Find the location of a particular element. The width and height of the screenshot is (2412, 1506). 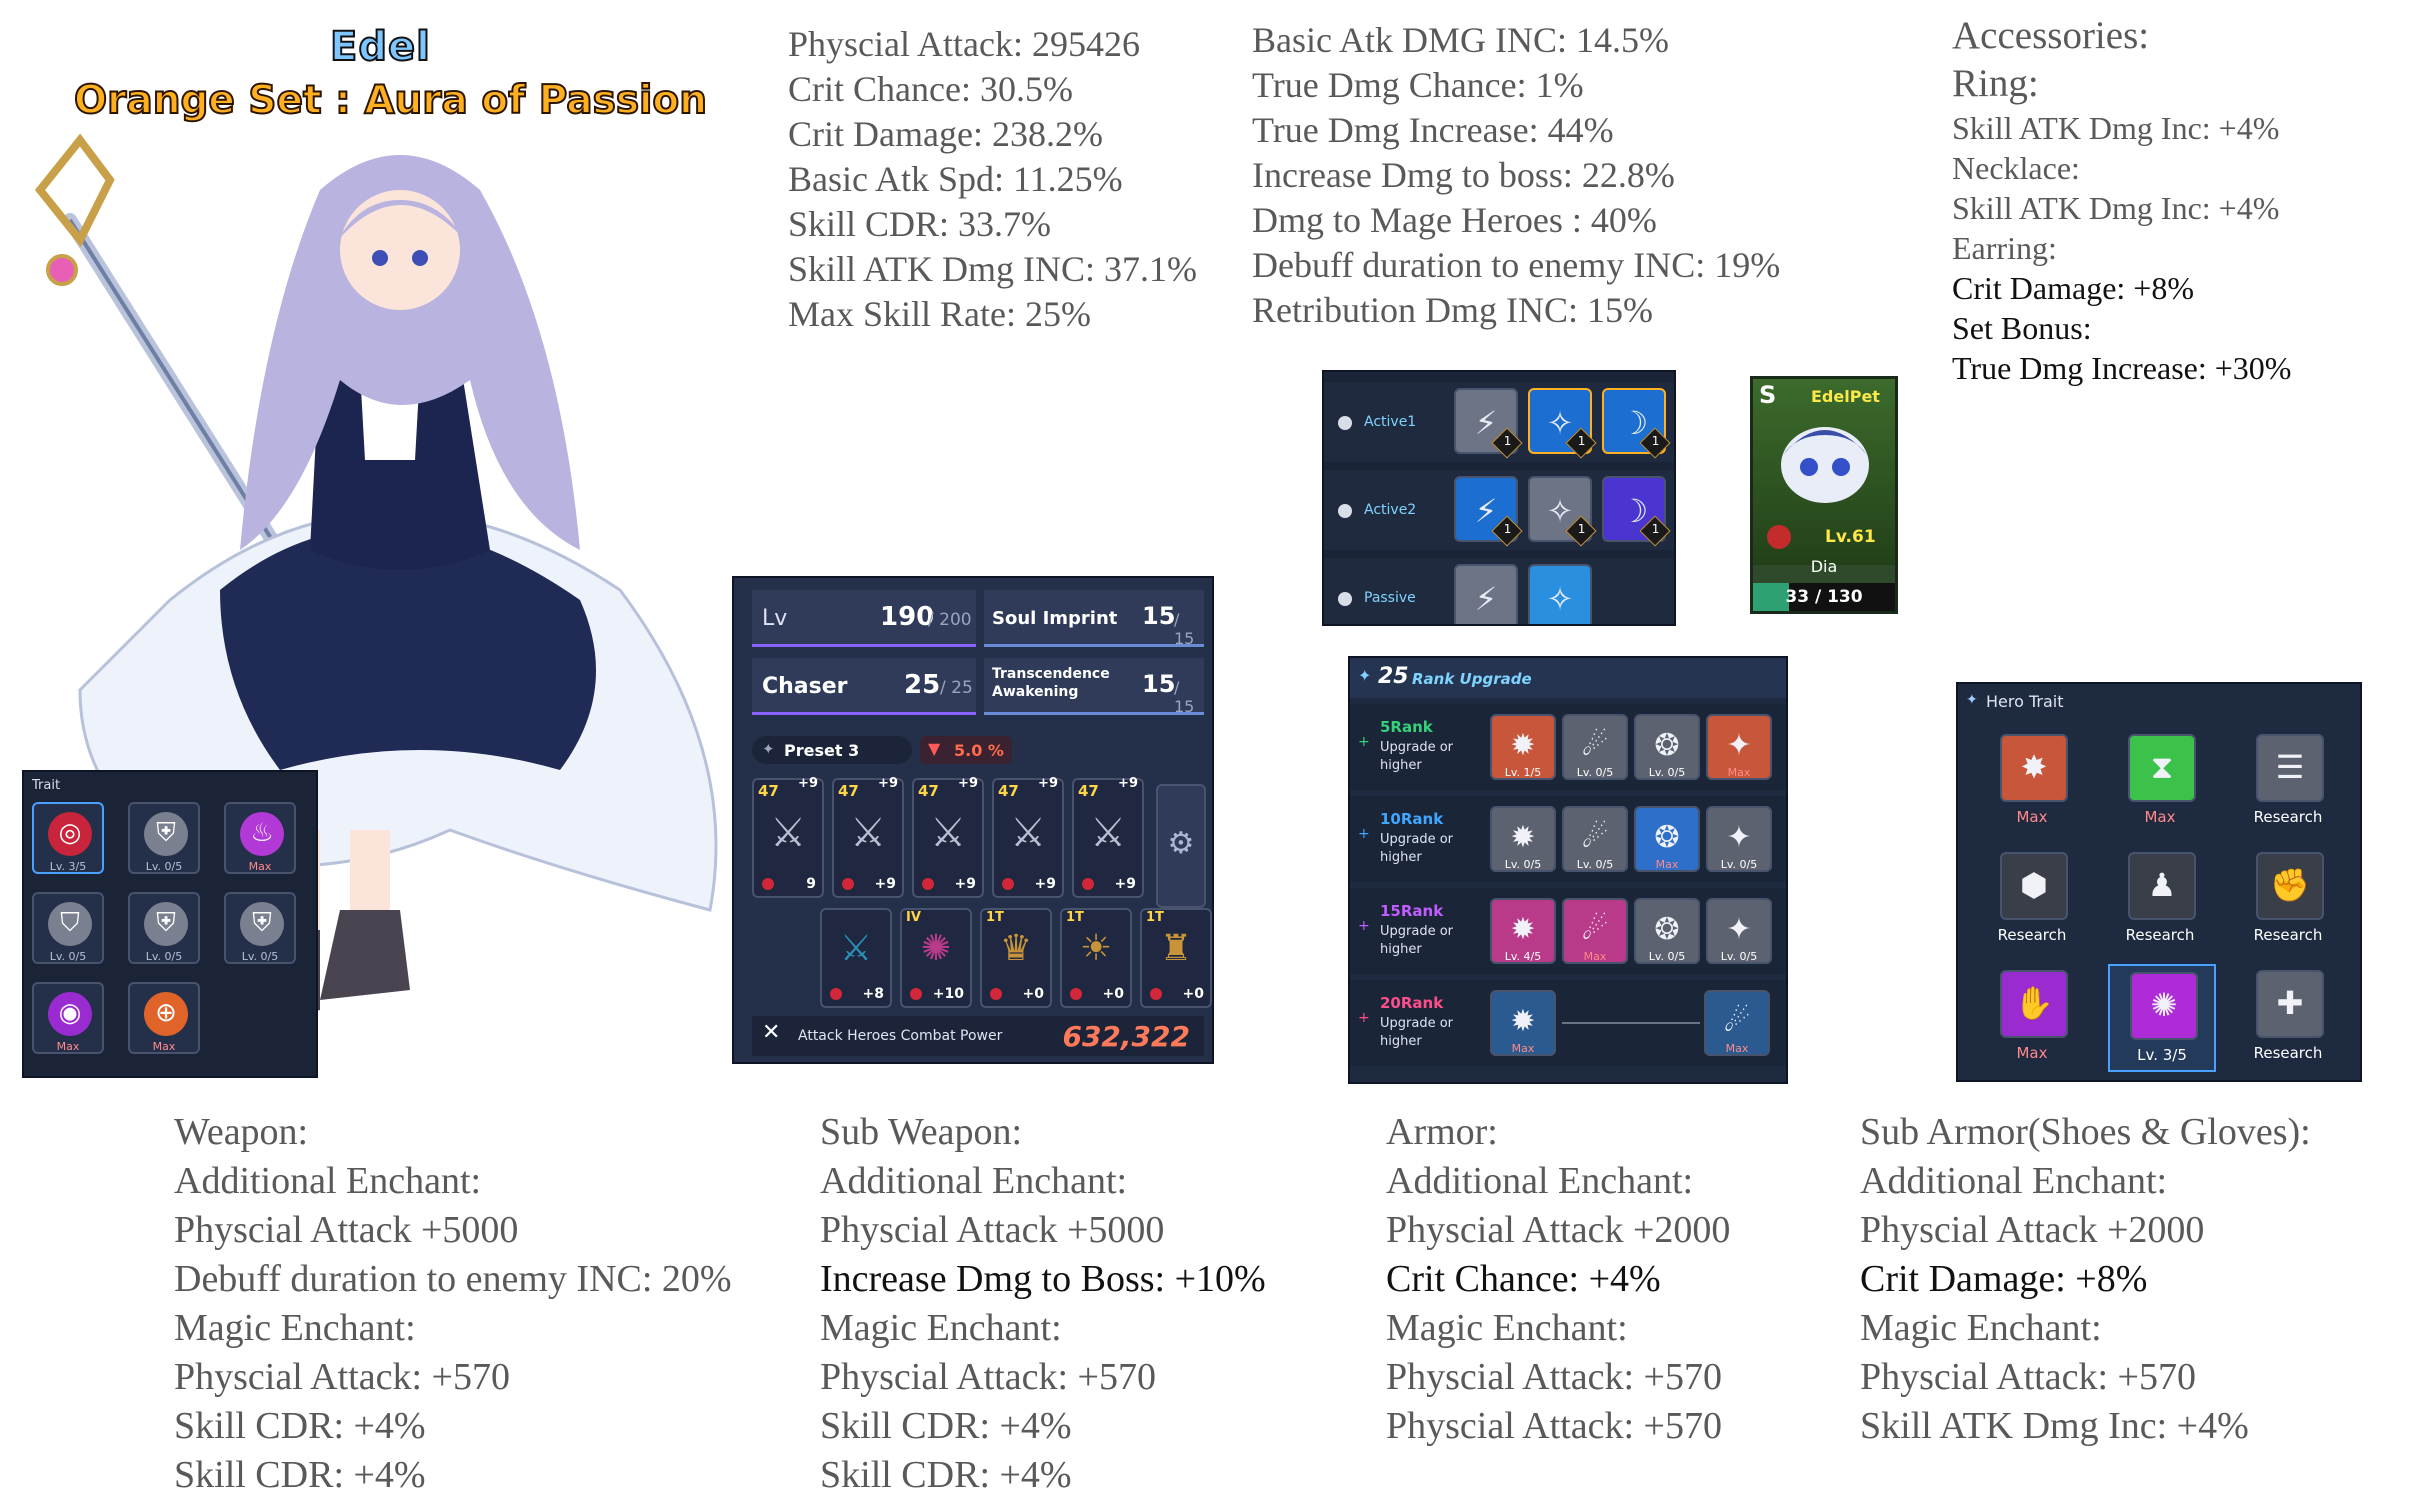

rank-skill-slot: ✦ Max is located at coordinates (1739, 747).